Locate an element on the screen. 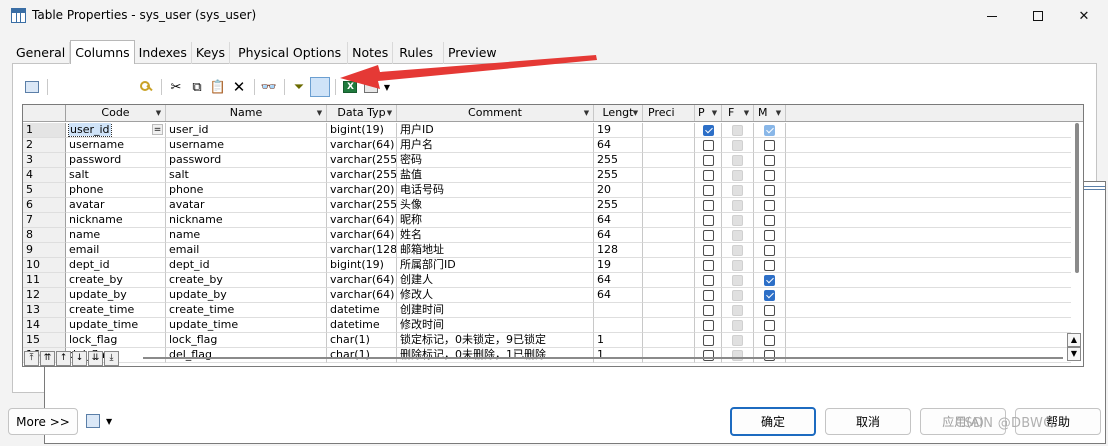  scroll-up-button: ▲ is located at coordinates (1074, 340).